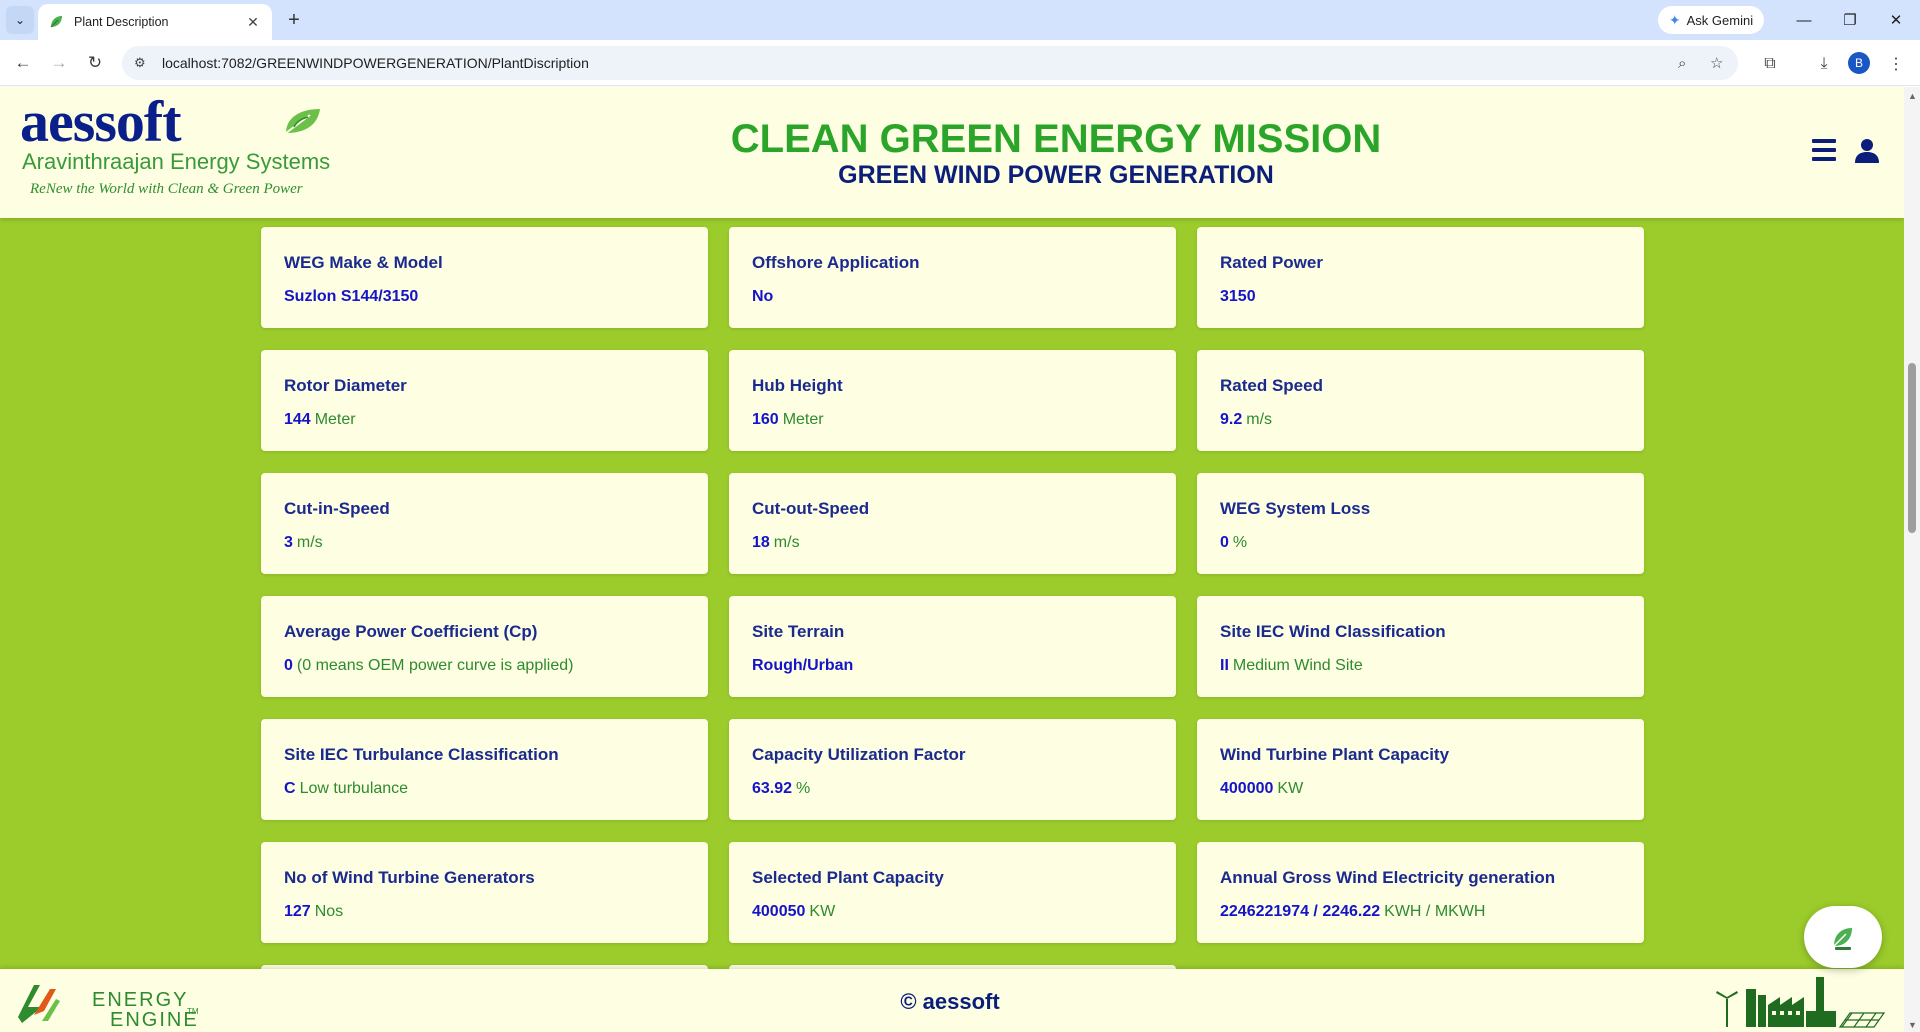 This screenshot has height=1032, width=1920. What do you see at coordinates (1271, 385) in the screenshot?
I see `parameter-label: Rated Speed` at bounding box center [1271, 385].